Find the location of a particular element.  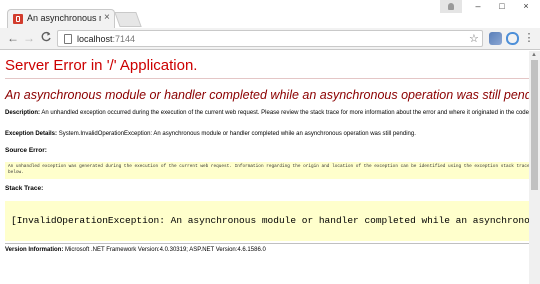

star-icon: ☆ is located at coordinates (474, 38).